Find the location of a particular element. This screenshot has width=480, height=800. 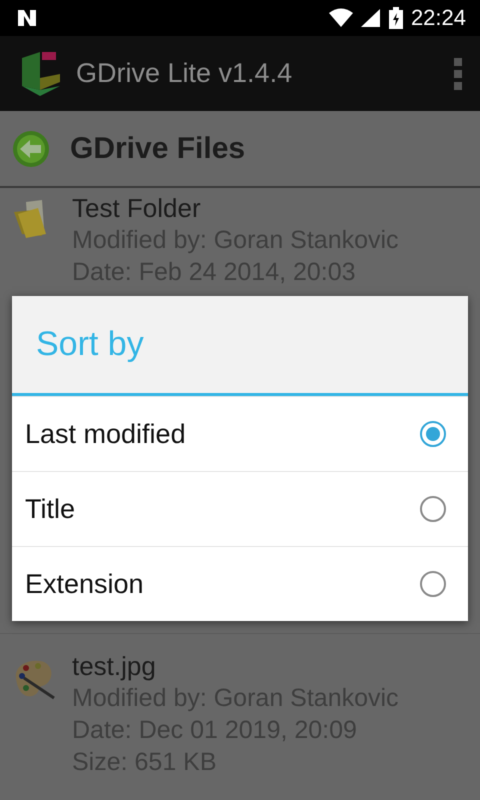

header-title: GDrive Files is located at coordinates (158, 149).